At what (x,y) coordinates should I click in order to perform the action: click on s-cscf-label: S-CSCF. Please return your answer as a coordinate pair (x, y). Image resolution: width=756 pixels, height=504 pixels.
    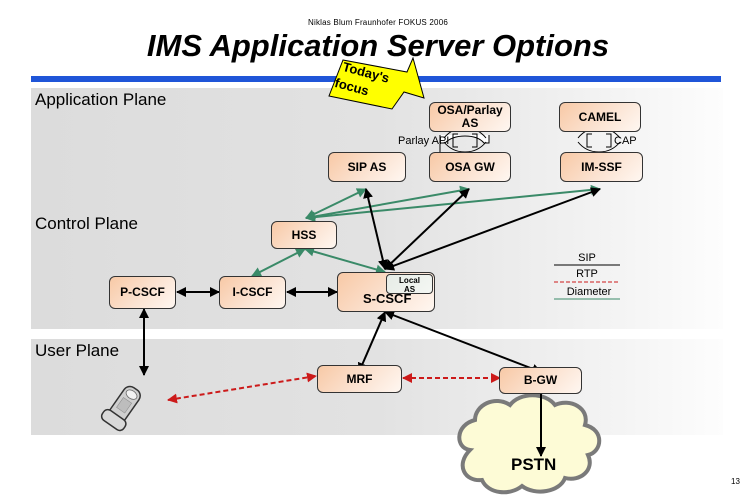
    Looking at the image, I should click on (387, 298).